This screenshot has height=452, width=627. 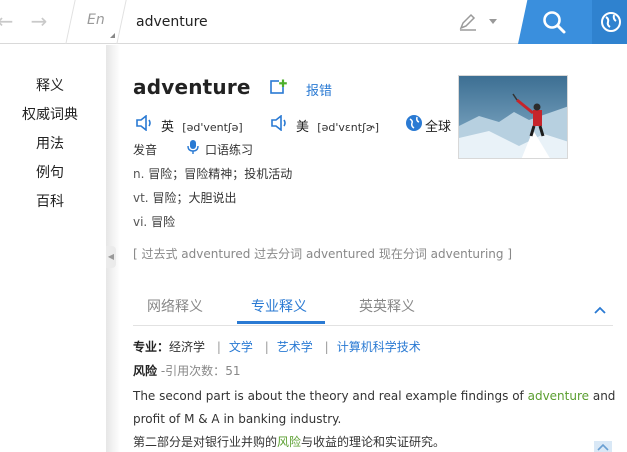 What do you see at coordinates (187, 347) in the screenshot?
I see `current-field: 经济学` at bounding box center [187, 347].